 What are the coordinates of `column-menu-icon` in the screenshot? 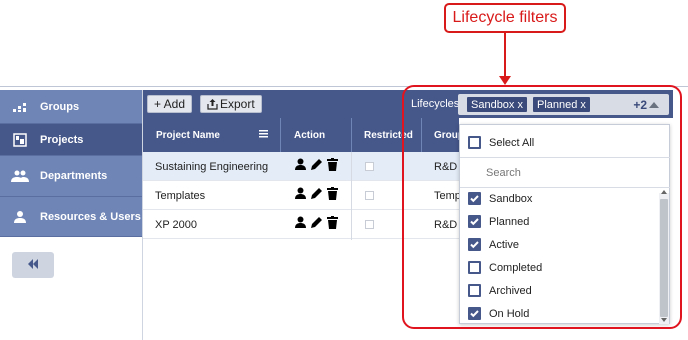 It's located at (263, 135).